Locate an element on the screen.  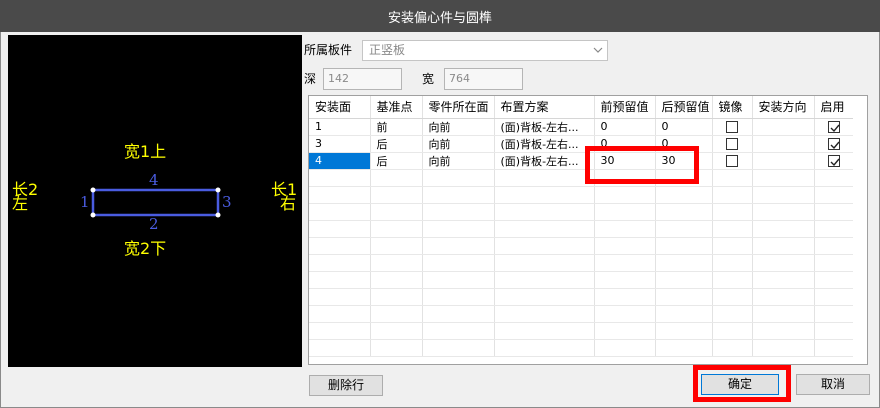
table-header-row: 安装面 基准点 零件所在面 布置方案 前预留值 后预留值 镜像 安装方向 启用 is located at coordinates (582, 107).